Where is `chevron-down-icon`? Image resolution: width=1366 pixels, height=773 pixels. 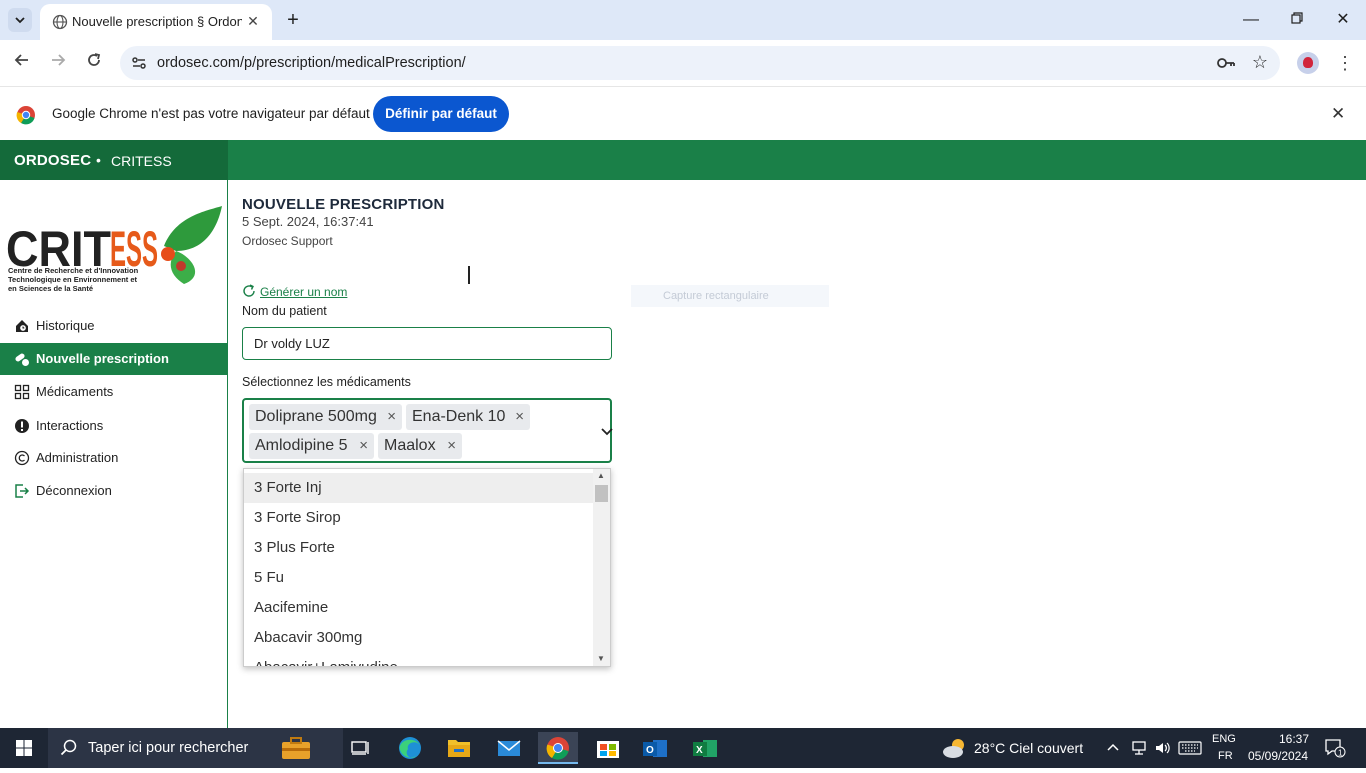 chevron-down-icon is located at coordinates (607, 431).